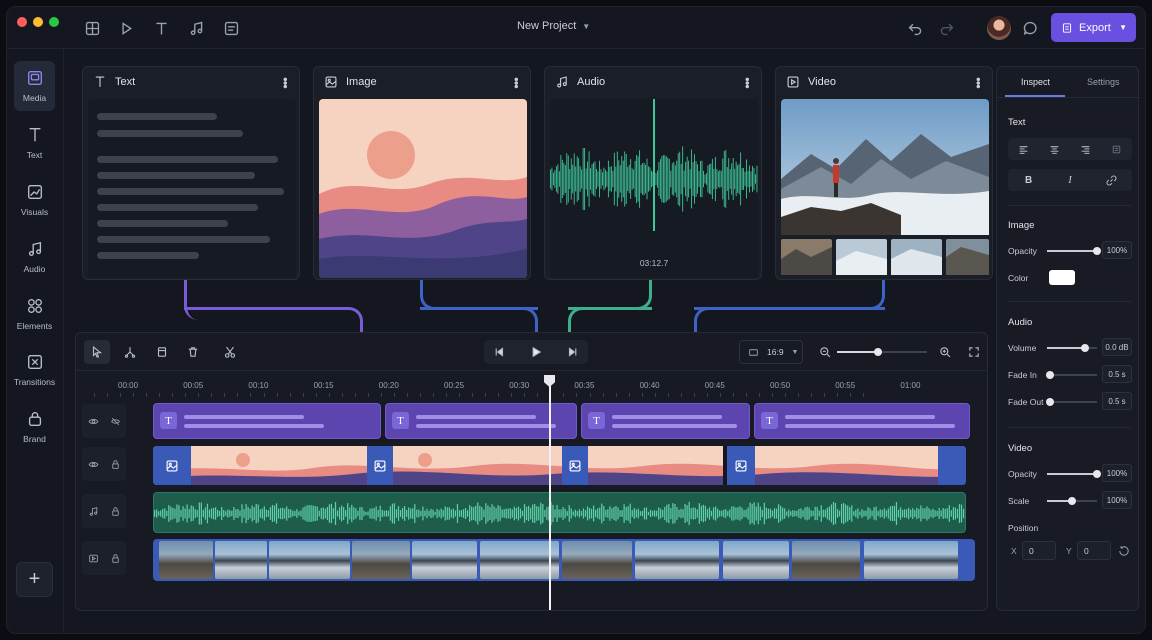  I want to click on link-icon, so click(1111, 180).